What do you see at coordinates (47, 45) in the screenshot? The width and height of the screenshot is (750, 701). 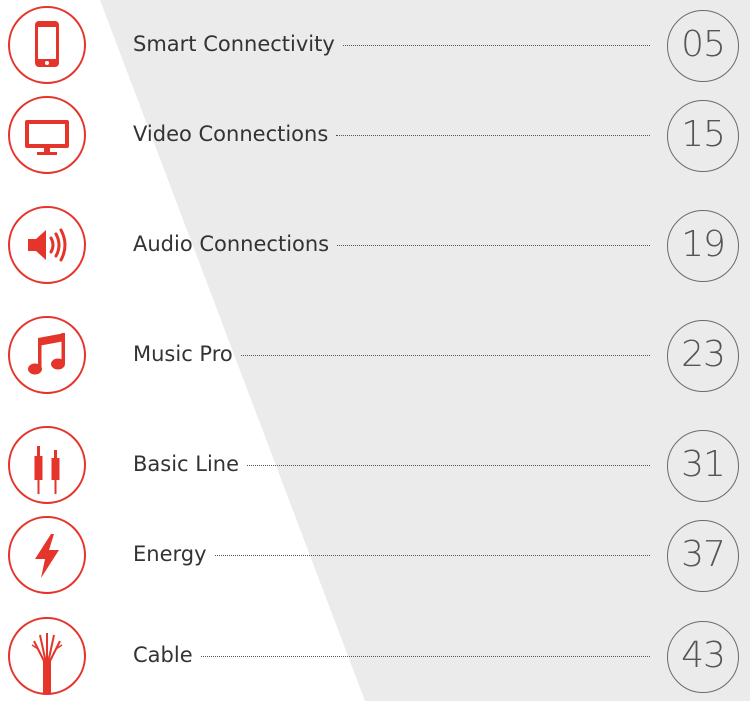 I see `smartphone-icon` at bounding box center [47, 45].